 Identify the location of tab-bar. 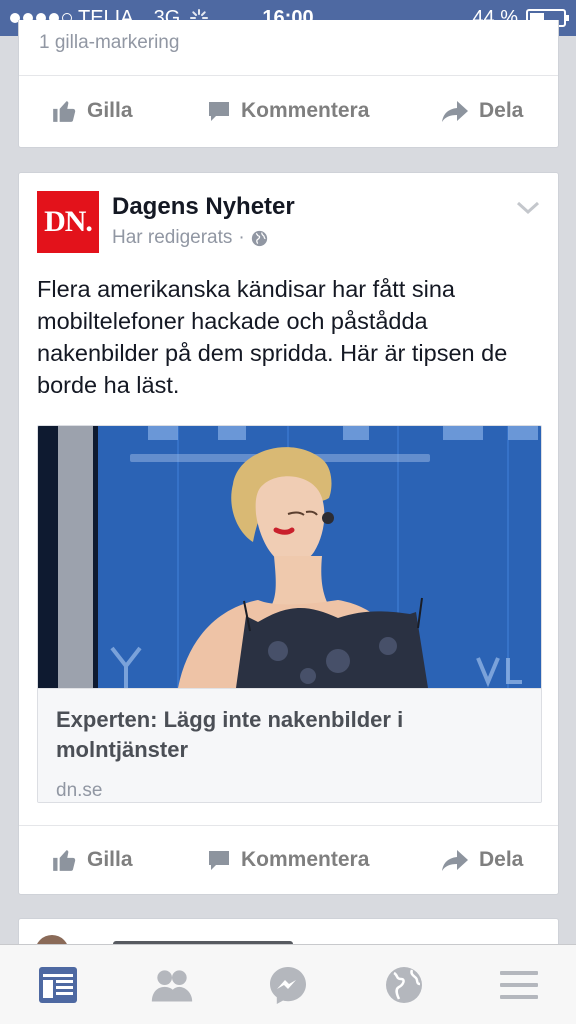
(288, 984).